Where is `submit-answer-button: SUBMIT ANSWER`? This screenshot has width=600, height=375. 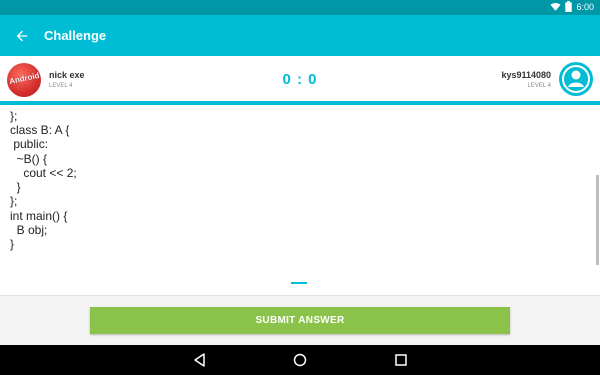 submit-answer-button: SUBMIT ANSWER is located at coordinates (300, 320).